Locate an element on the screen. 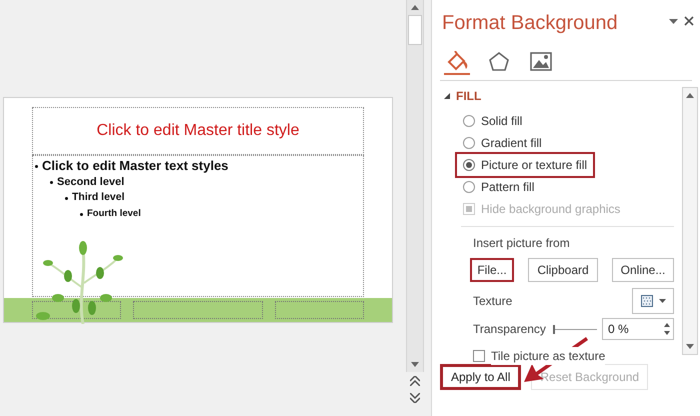  apply-to-all-button: Apply to All is located at coordinates (481, 377).